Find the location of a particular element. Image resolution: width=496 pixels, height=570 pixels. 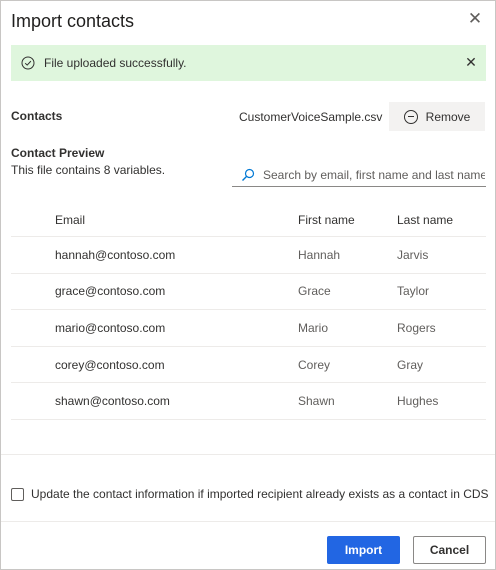

remove-circle-icon is located at coordinates (410, 116).